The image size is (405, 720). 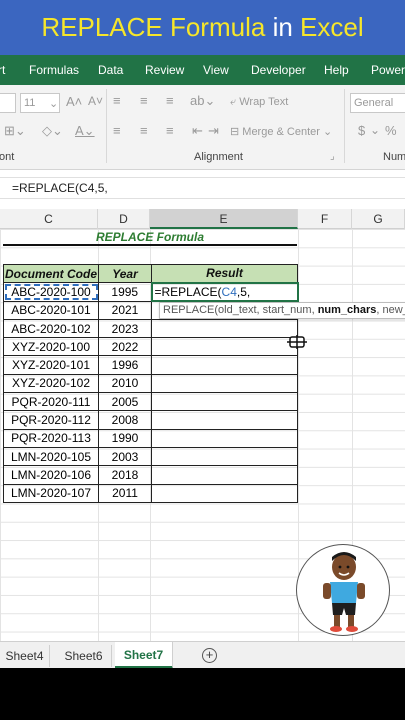 What do you see at coordinates (51, 383) in the screenshot?
I see `cell-document-code: XYZ-2020-102` at bounding box center [51, 383].